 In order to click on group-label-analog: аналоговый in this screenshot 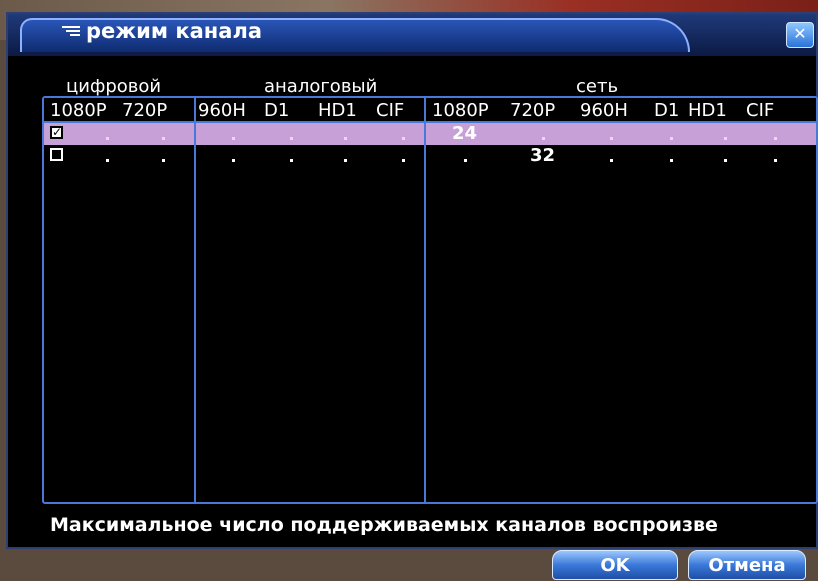, I will do `click(321, 86)`.